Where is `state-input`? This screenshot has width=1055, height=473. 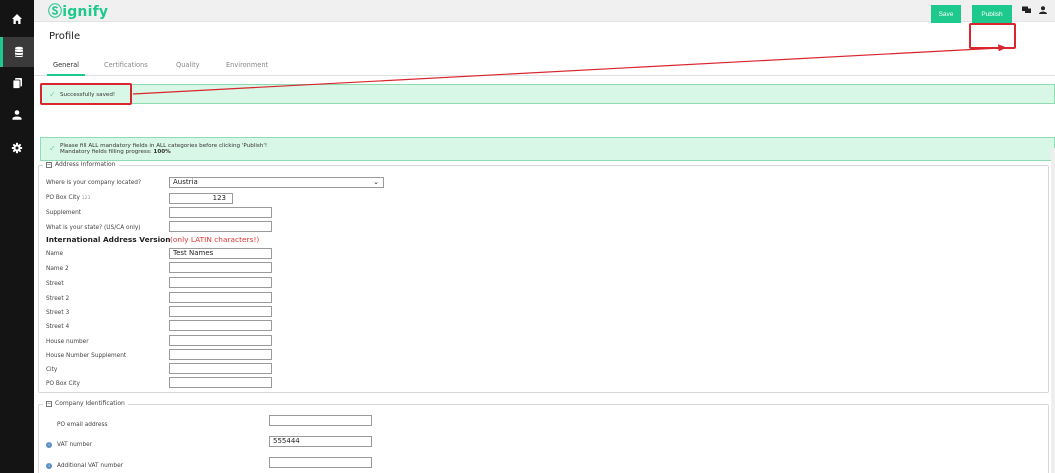
state-input is located at coordinates (220, 226).